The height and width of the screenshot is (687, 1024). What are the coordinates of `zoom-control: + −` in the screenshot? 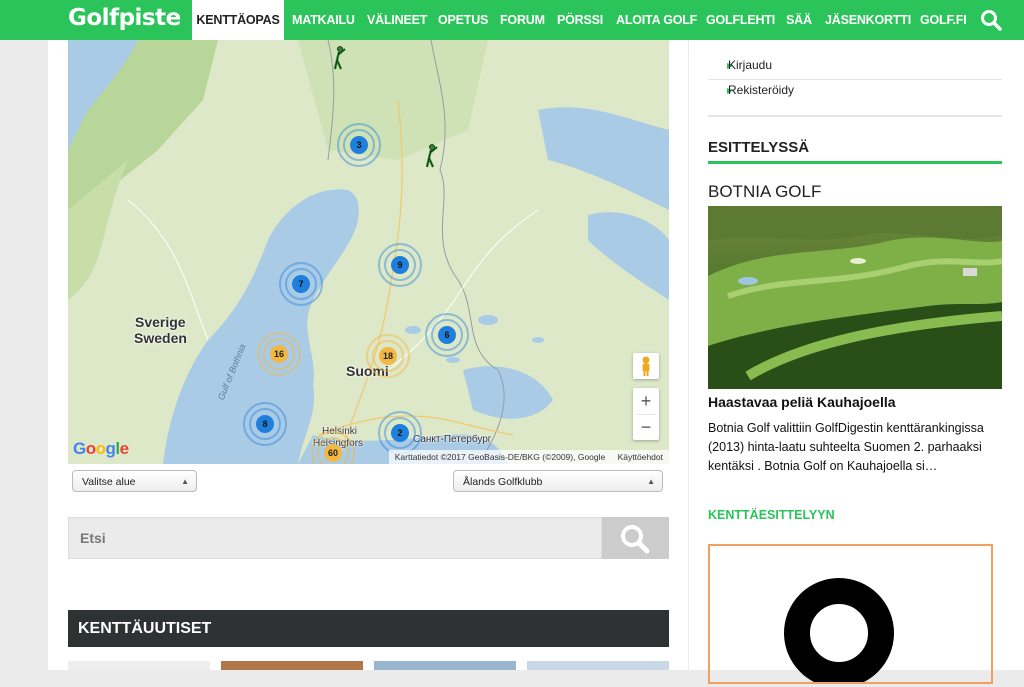 It's located at (646, 414).